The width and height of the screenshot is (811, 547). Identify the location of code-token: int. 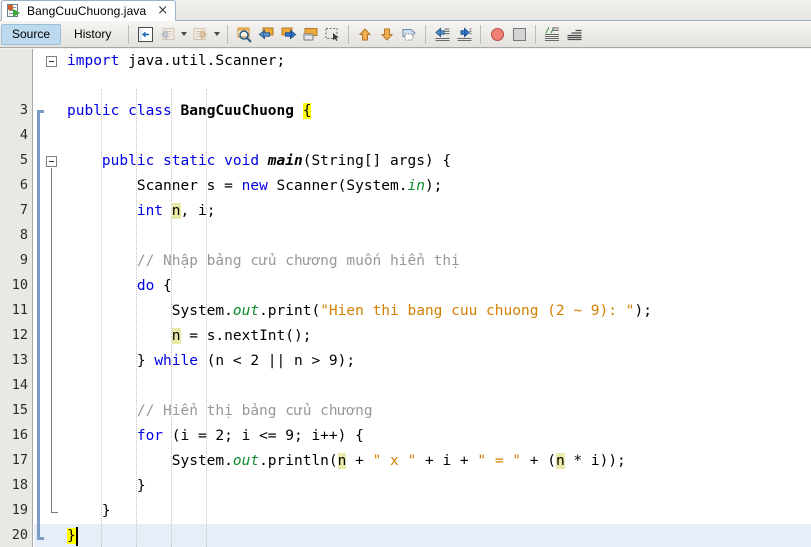
(154, 211).